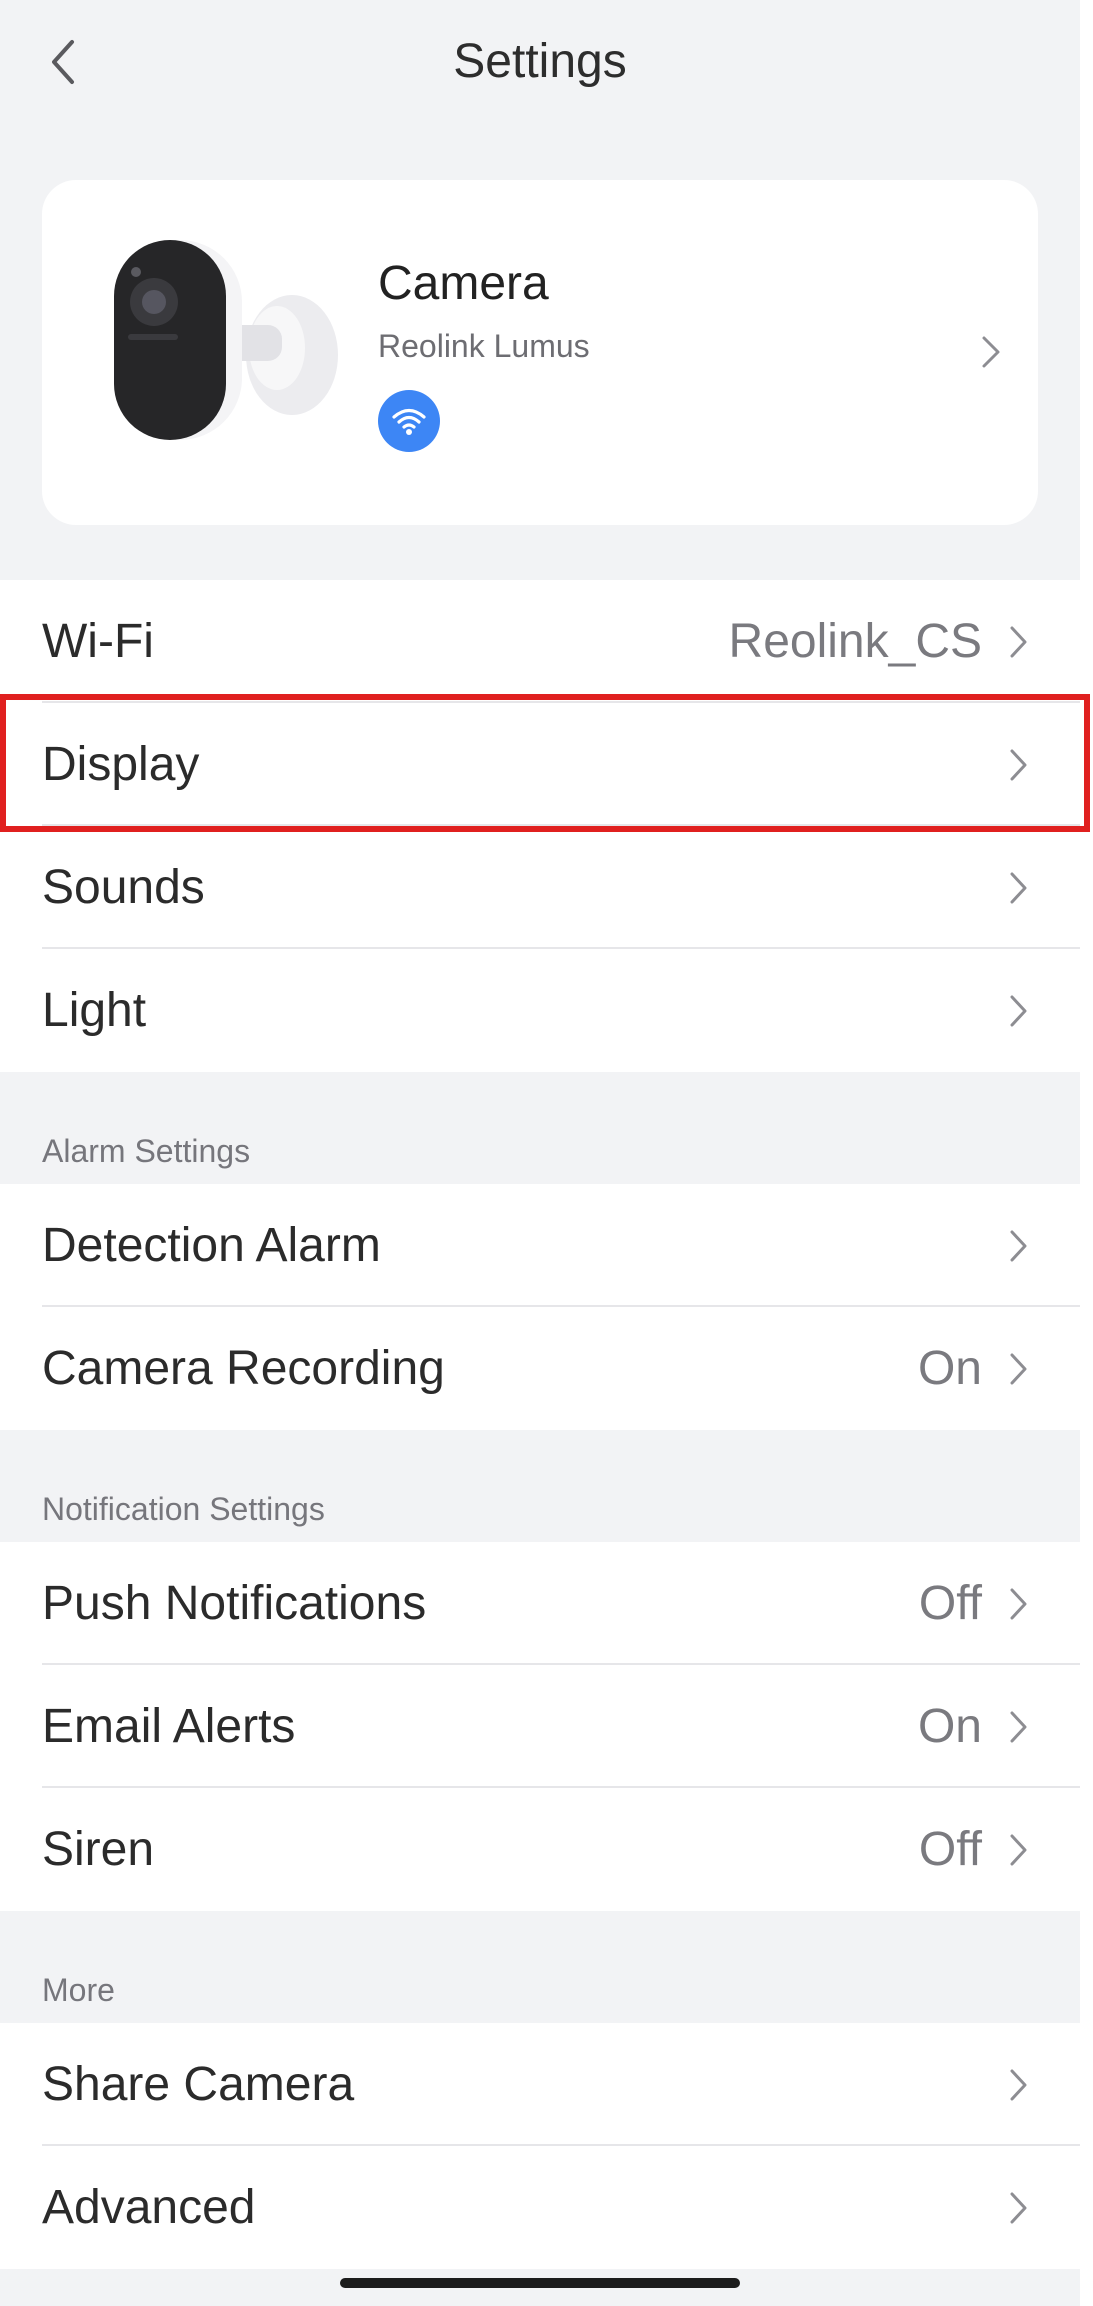  Describe the element at coordinates (540, 1603) in the screenshot. I see `row-push-notifications: Push Notifications Off` at that location.